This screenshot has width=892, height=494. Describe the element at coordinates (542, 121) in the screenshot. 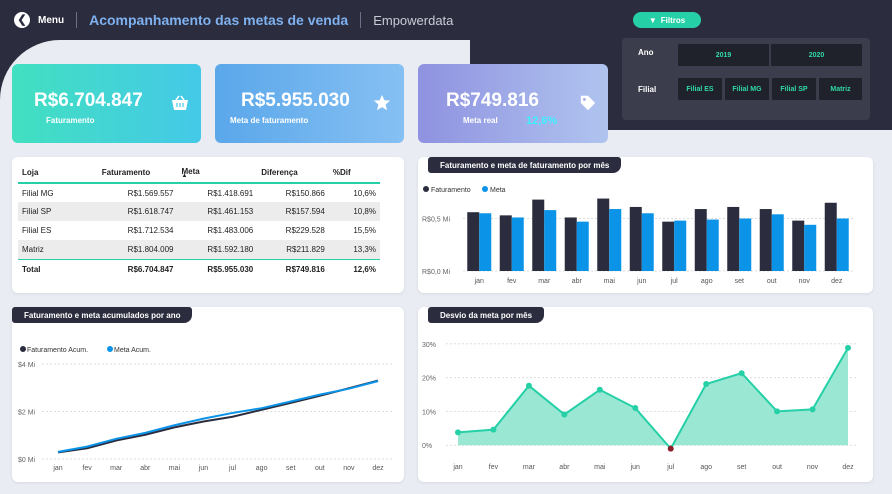

I see `kpi-percent: 12,6%` at that location.